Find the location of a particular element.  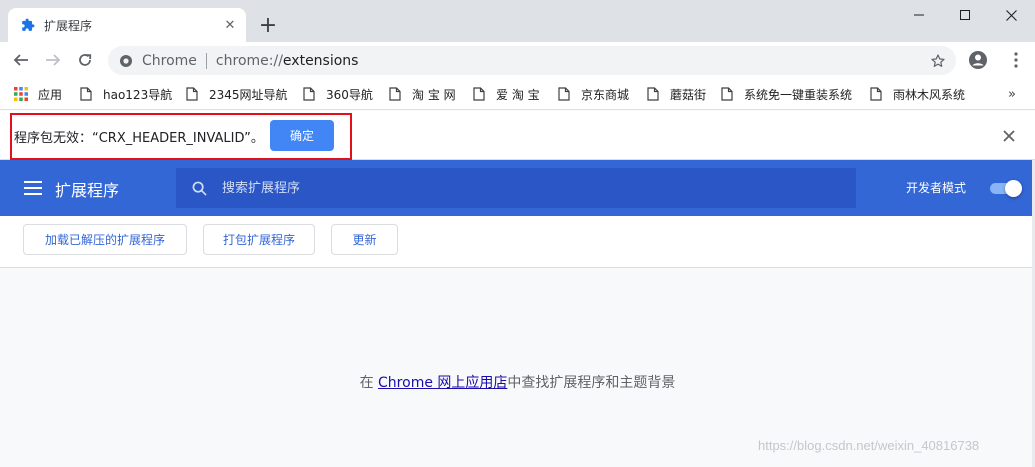

omnibox-chip: Chrome is located at coordinates (169, 60).